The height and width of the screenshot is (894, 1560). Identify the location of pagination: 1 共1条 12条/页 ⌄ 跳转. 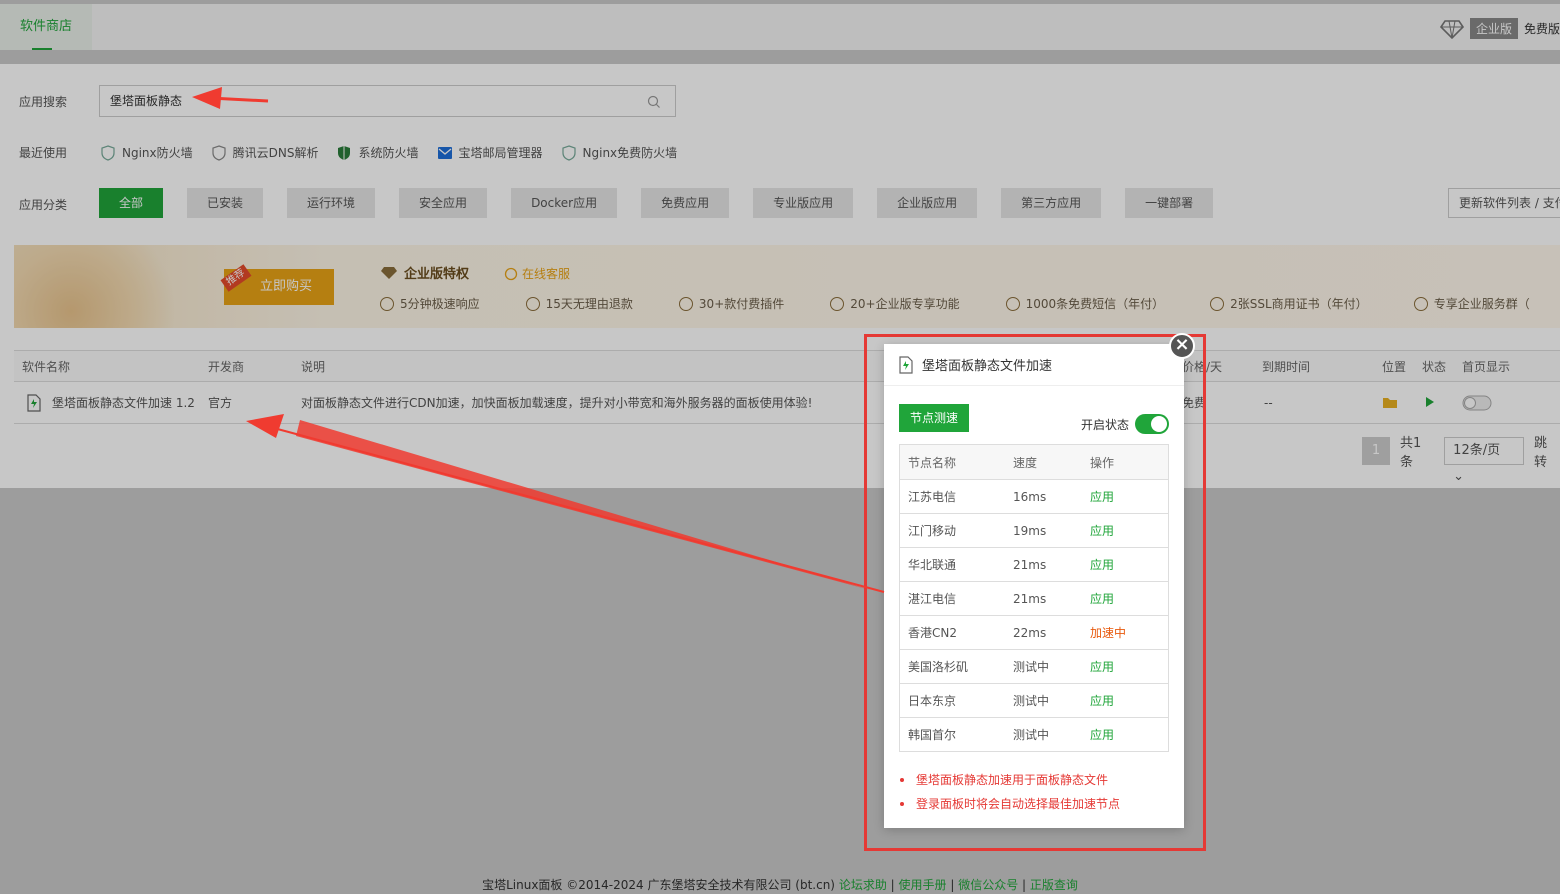
(1461, 458).